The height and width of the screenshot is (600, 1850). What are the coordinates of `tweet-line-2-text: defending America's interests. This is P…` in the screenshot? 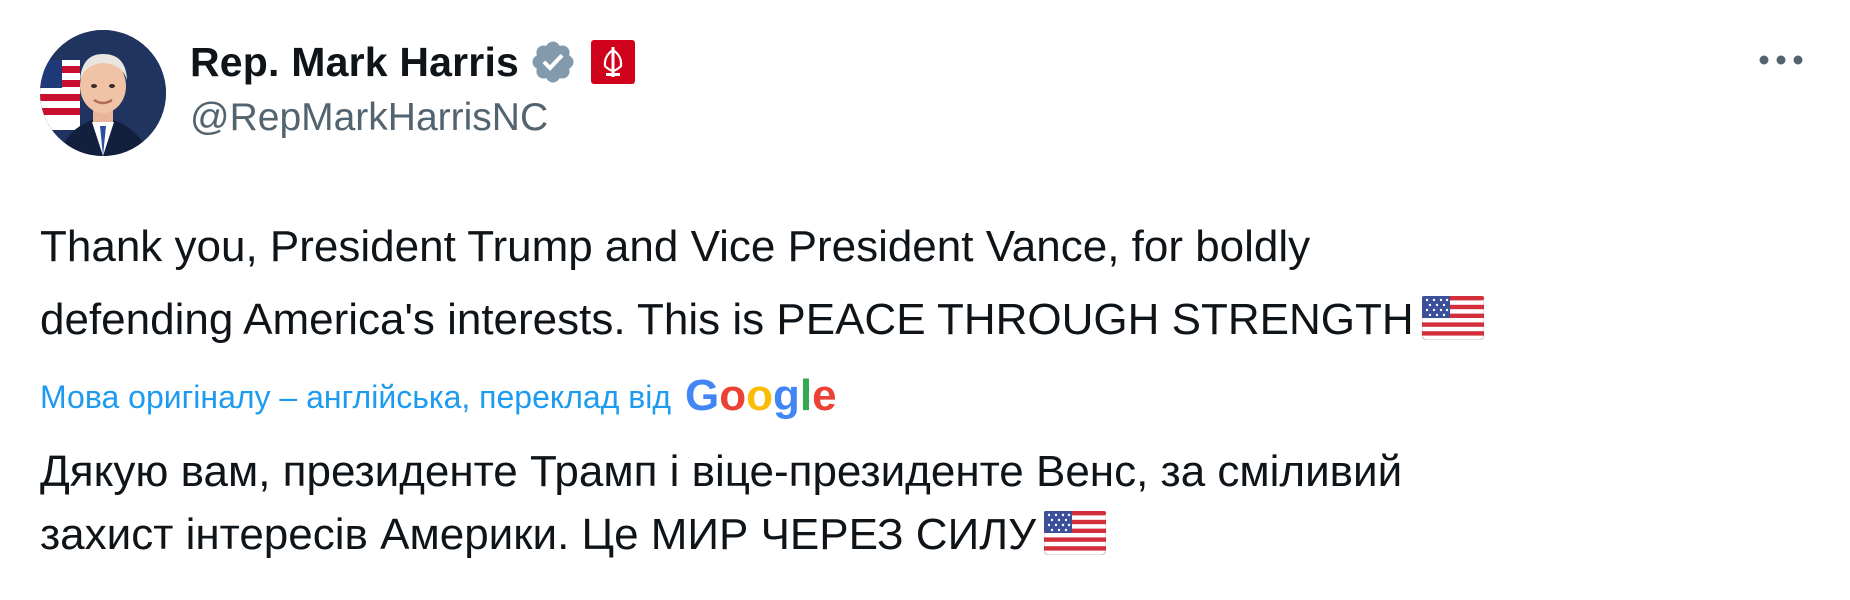 It's located at (727, 319).